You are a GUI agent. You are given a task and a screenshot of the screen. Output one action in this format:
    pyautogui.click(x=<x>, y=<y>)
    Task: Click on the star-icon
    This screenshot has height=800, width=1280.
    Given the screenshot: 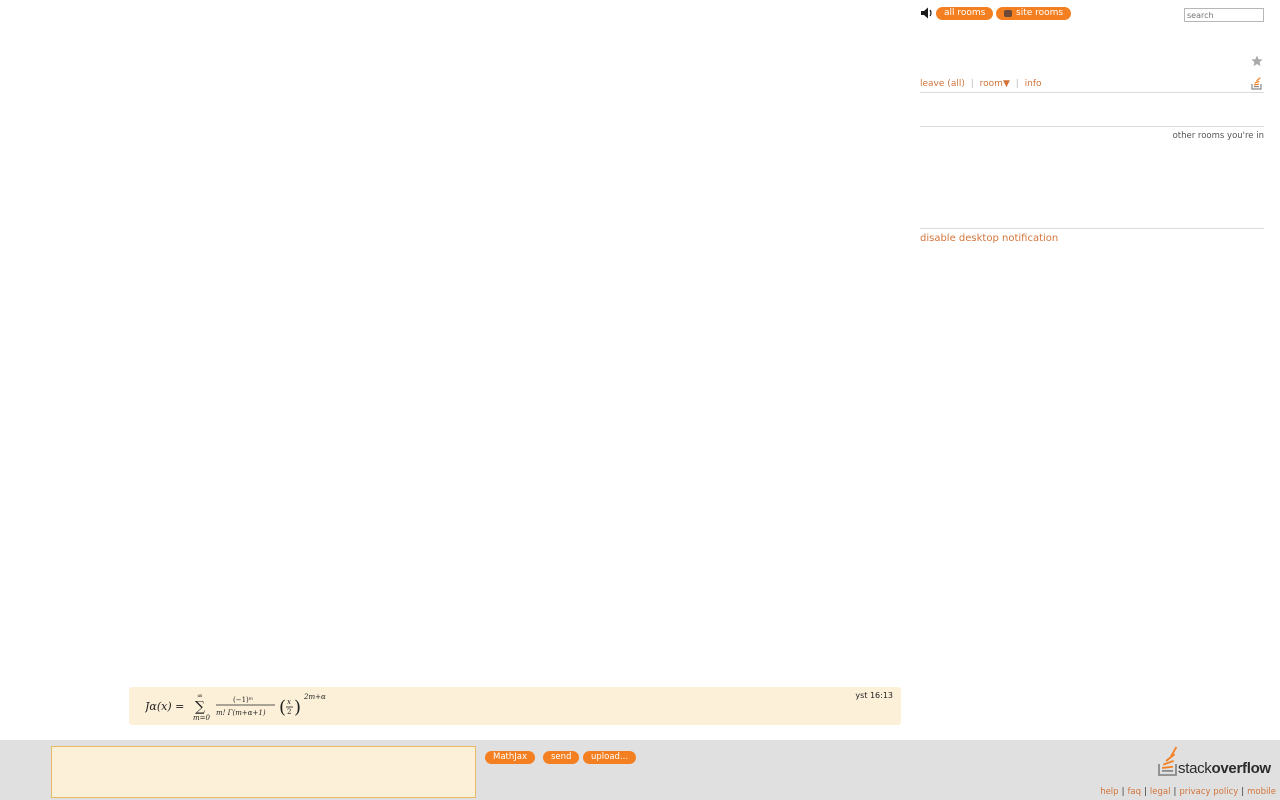 What is the action you would take?
    pyautogui.click(x=1257, y=61)
    